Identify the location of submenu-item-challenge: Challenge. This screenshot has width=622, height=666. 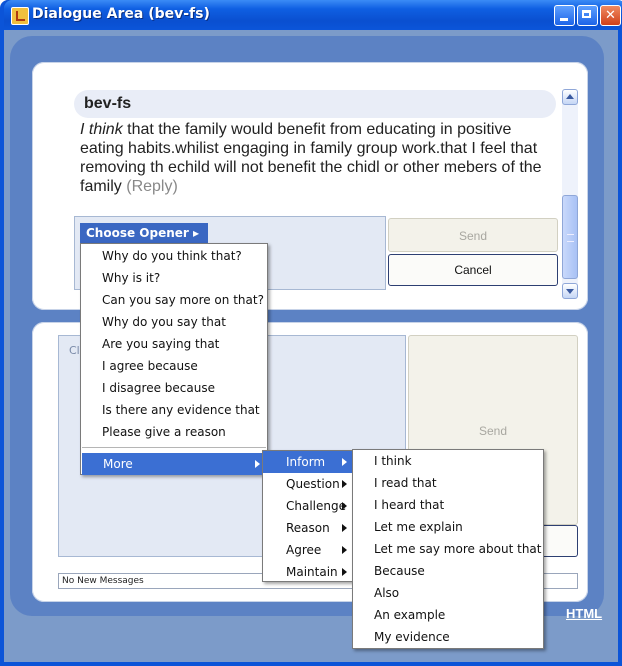
(308, 506).